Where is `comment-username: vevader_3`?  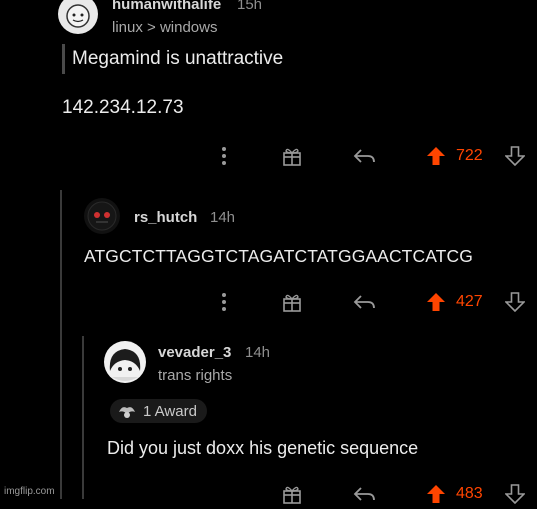 comment-username: vevader_3 is located at coordinates (194, 352).